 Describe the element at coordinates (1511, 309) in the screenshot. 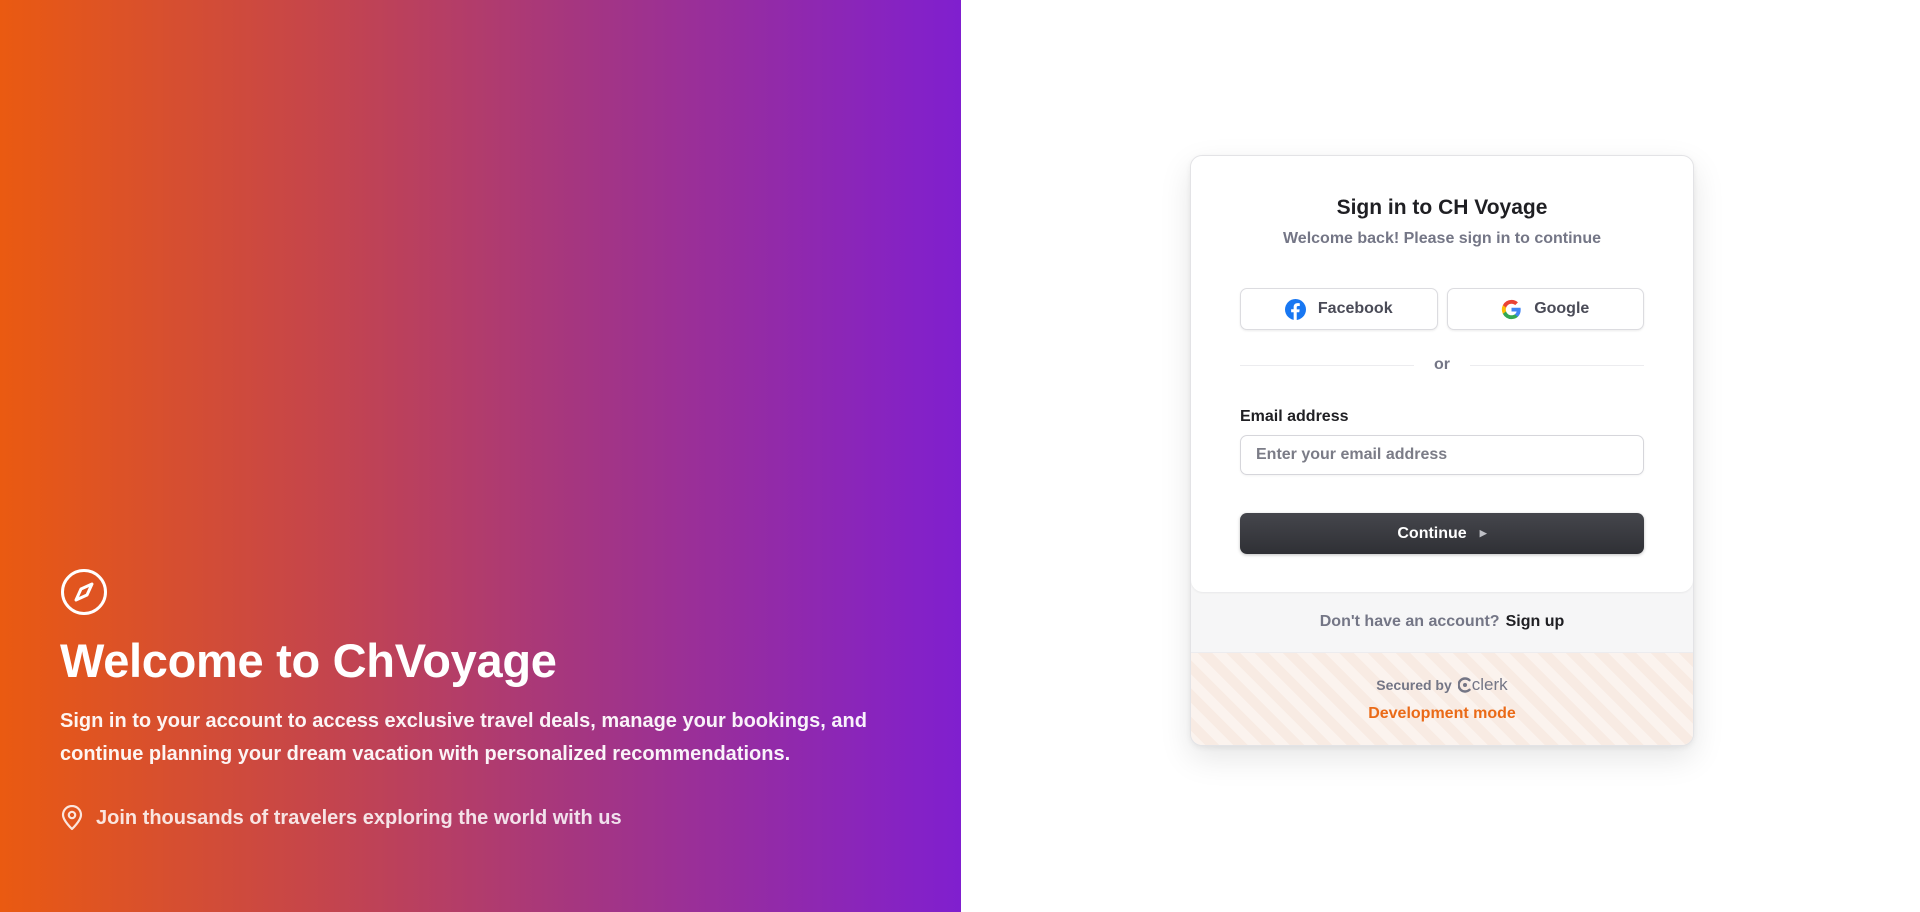

I see `google-icon` at that location.